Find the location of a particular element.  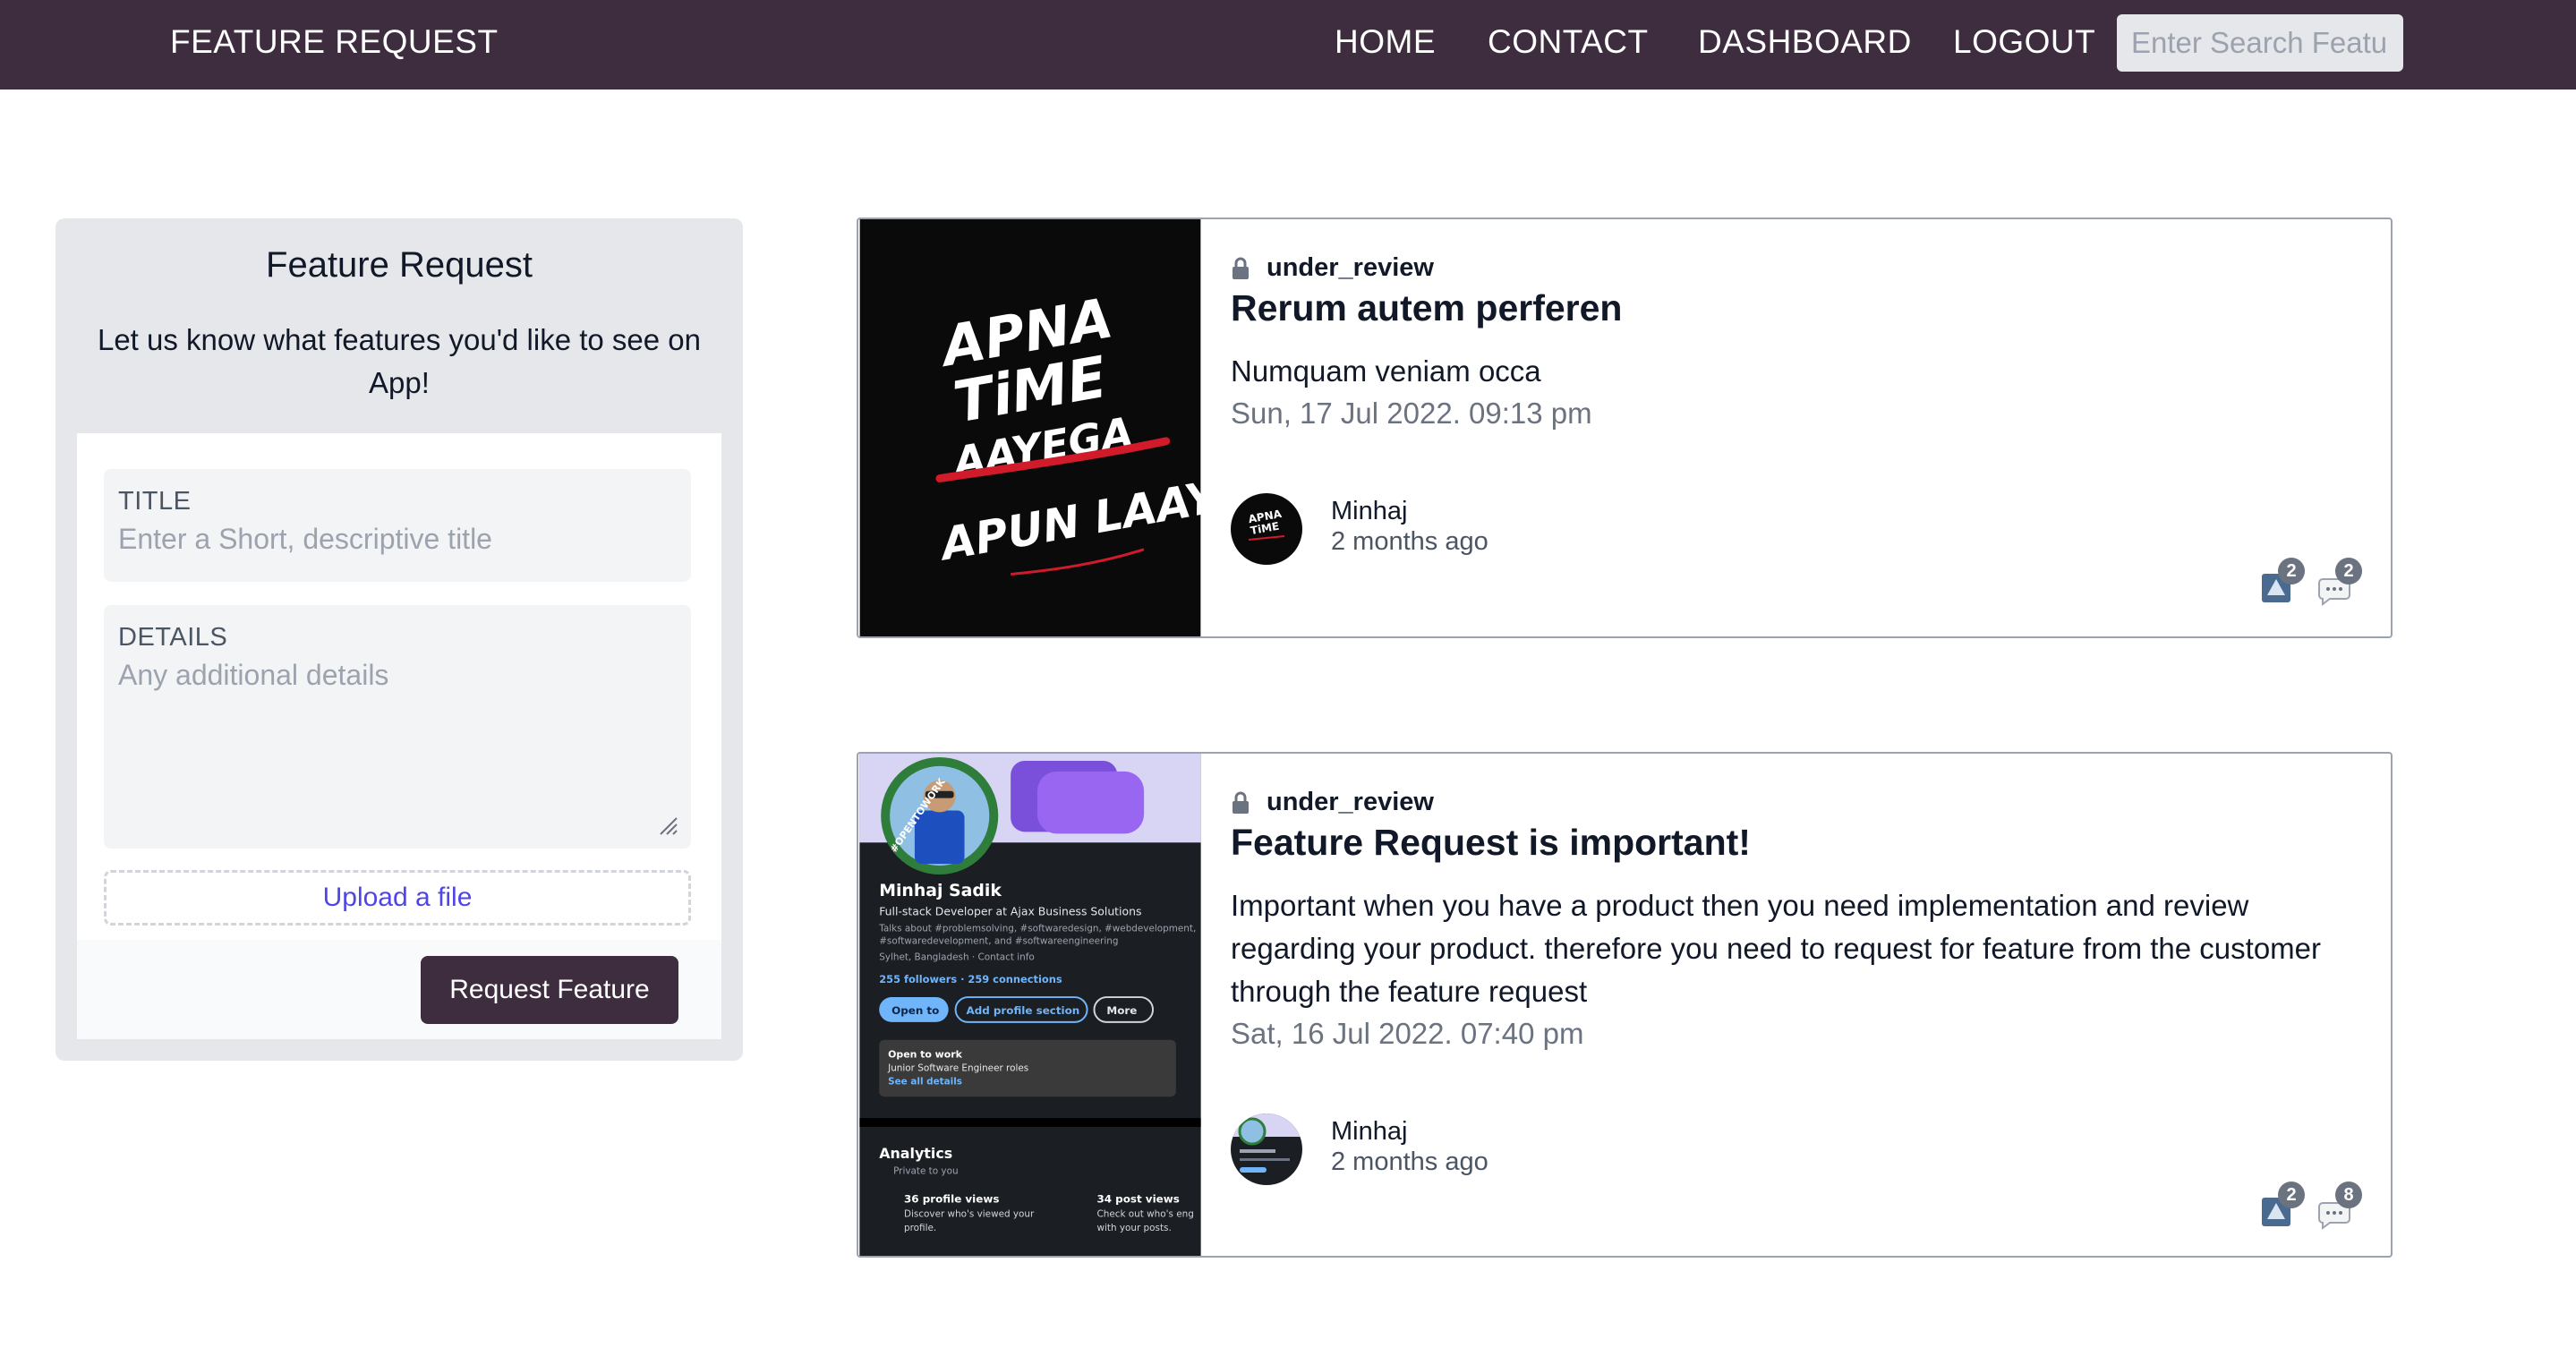

feature-image: APNA TiME AAYEGA APUN LAAYEGA is located at coordinates (1030, 427).